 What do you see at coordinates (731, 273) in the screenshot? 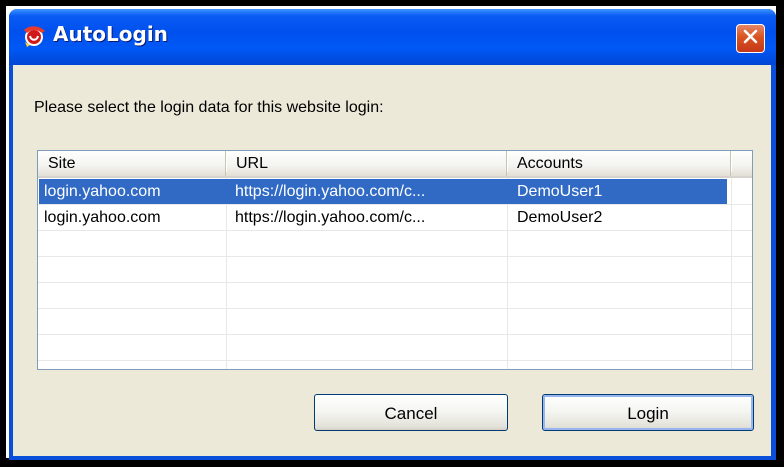
I see `column-divider` at bounding box center [731, 273].